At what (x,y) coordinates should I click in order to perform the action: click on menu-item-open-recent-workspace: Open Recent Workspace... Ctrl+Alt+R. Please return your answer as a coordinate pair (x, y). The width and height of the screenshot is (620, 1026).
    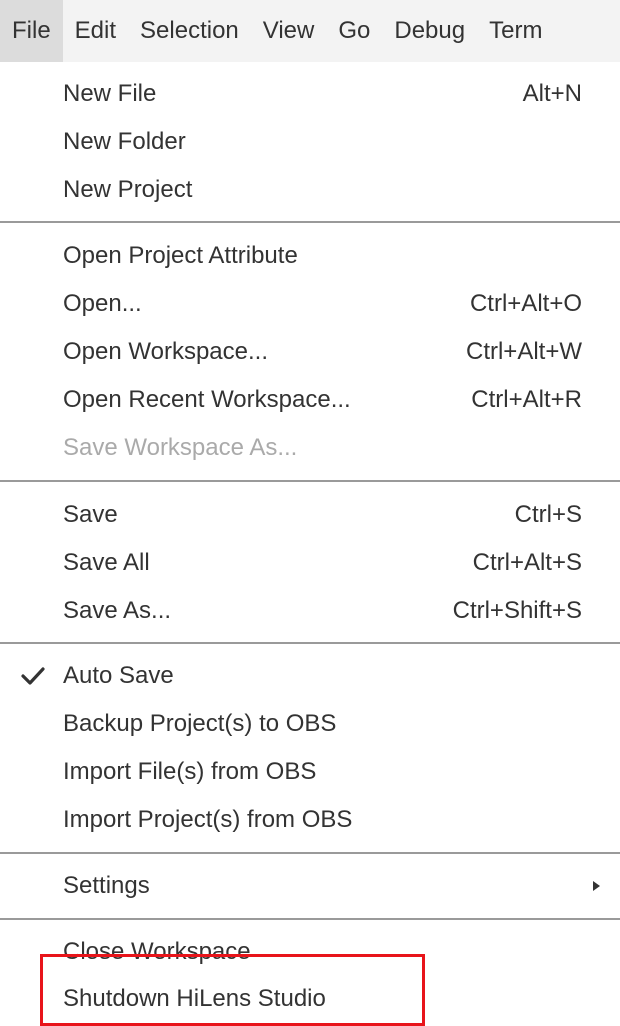
    Looking at the image, I should click on (310, 400).